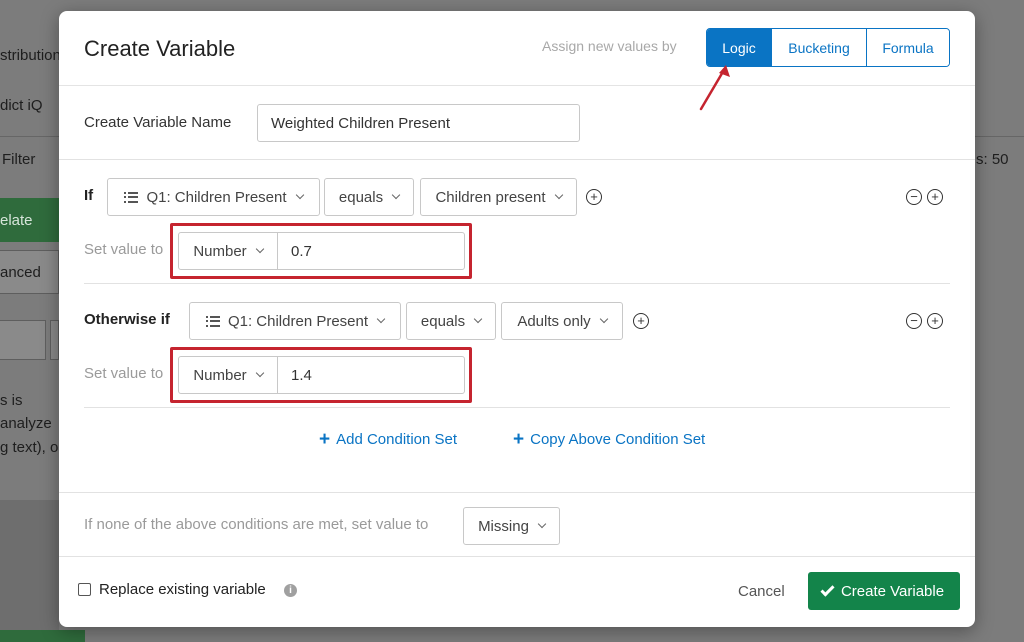  Describe the element at coordinates (290, 590) in the screenshot. I see `info-icon: i` at that location.